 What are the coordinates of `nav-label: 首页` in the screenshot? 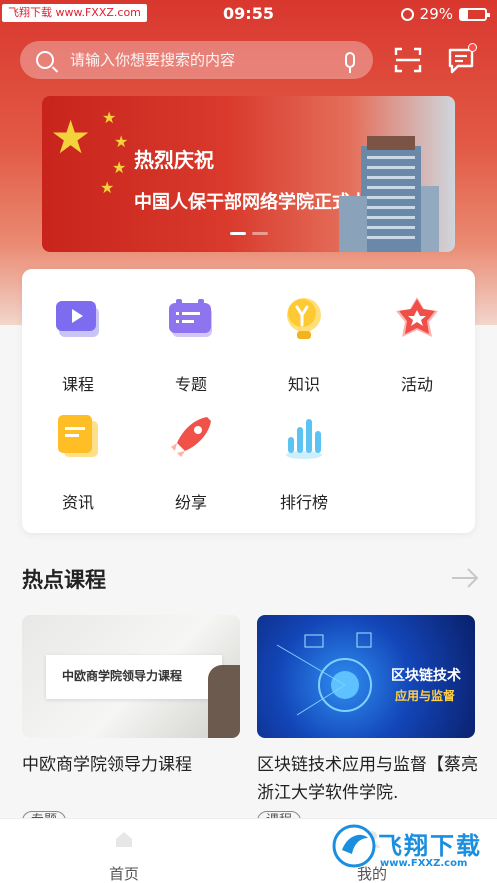 It's located at (123, 874).